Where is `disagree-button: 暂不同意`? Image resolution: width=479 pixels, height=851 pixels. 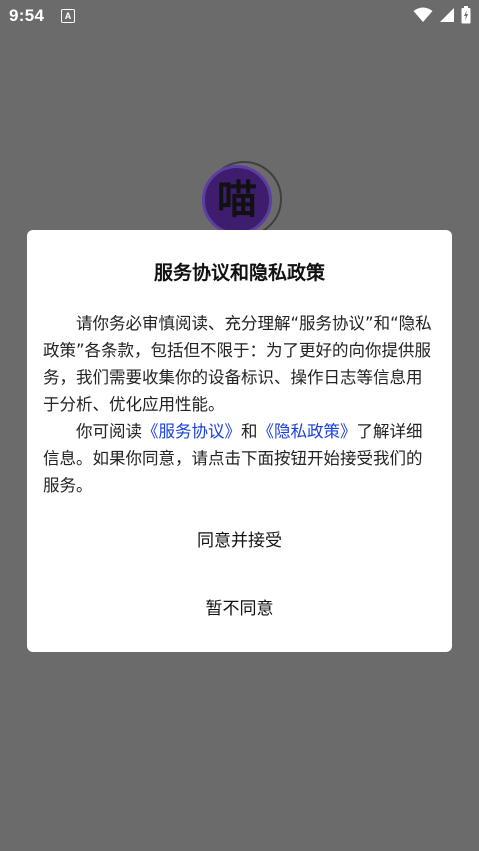
disagree-button: 暂不同意 is located at coordinates (239, 609).